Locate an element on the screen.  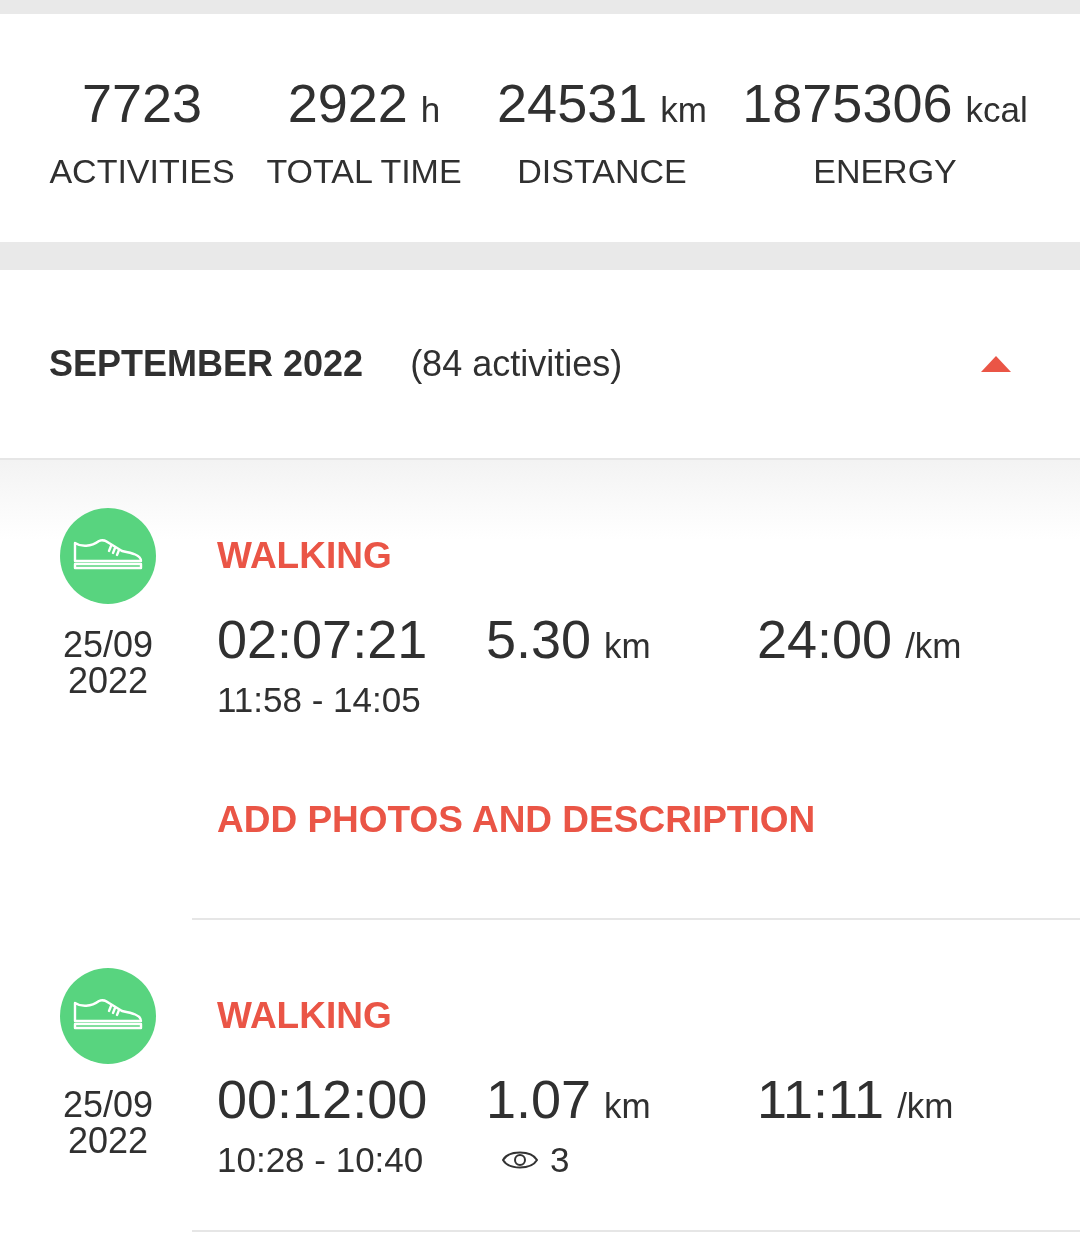
stat-value: 24531 is located at coordinates (572, 103).